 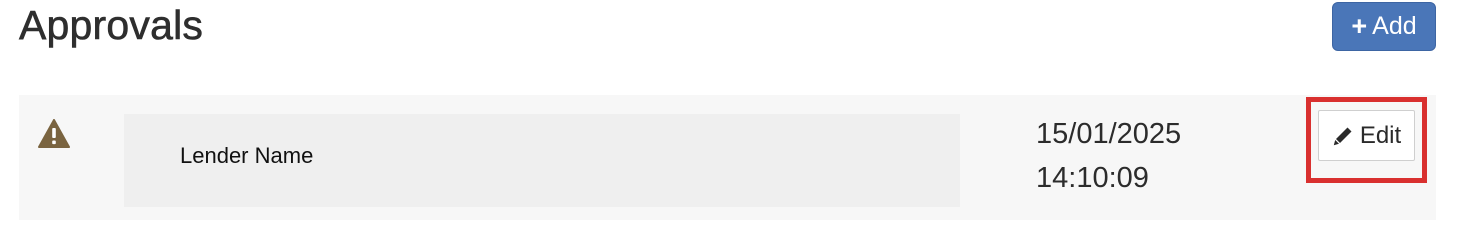 I want to click on warning-icon, so click(x=54, y=133).